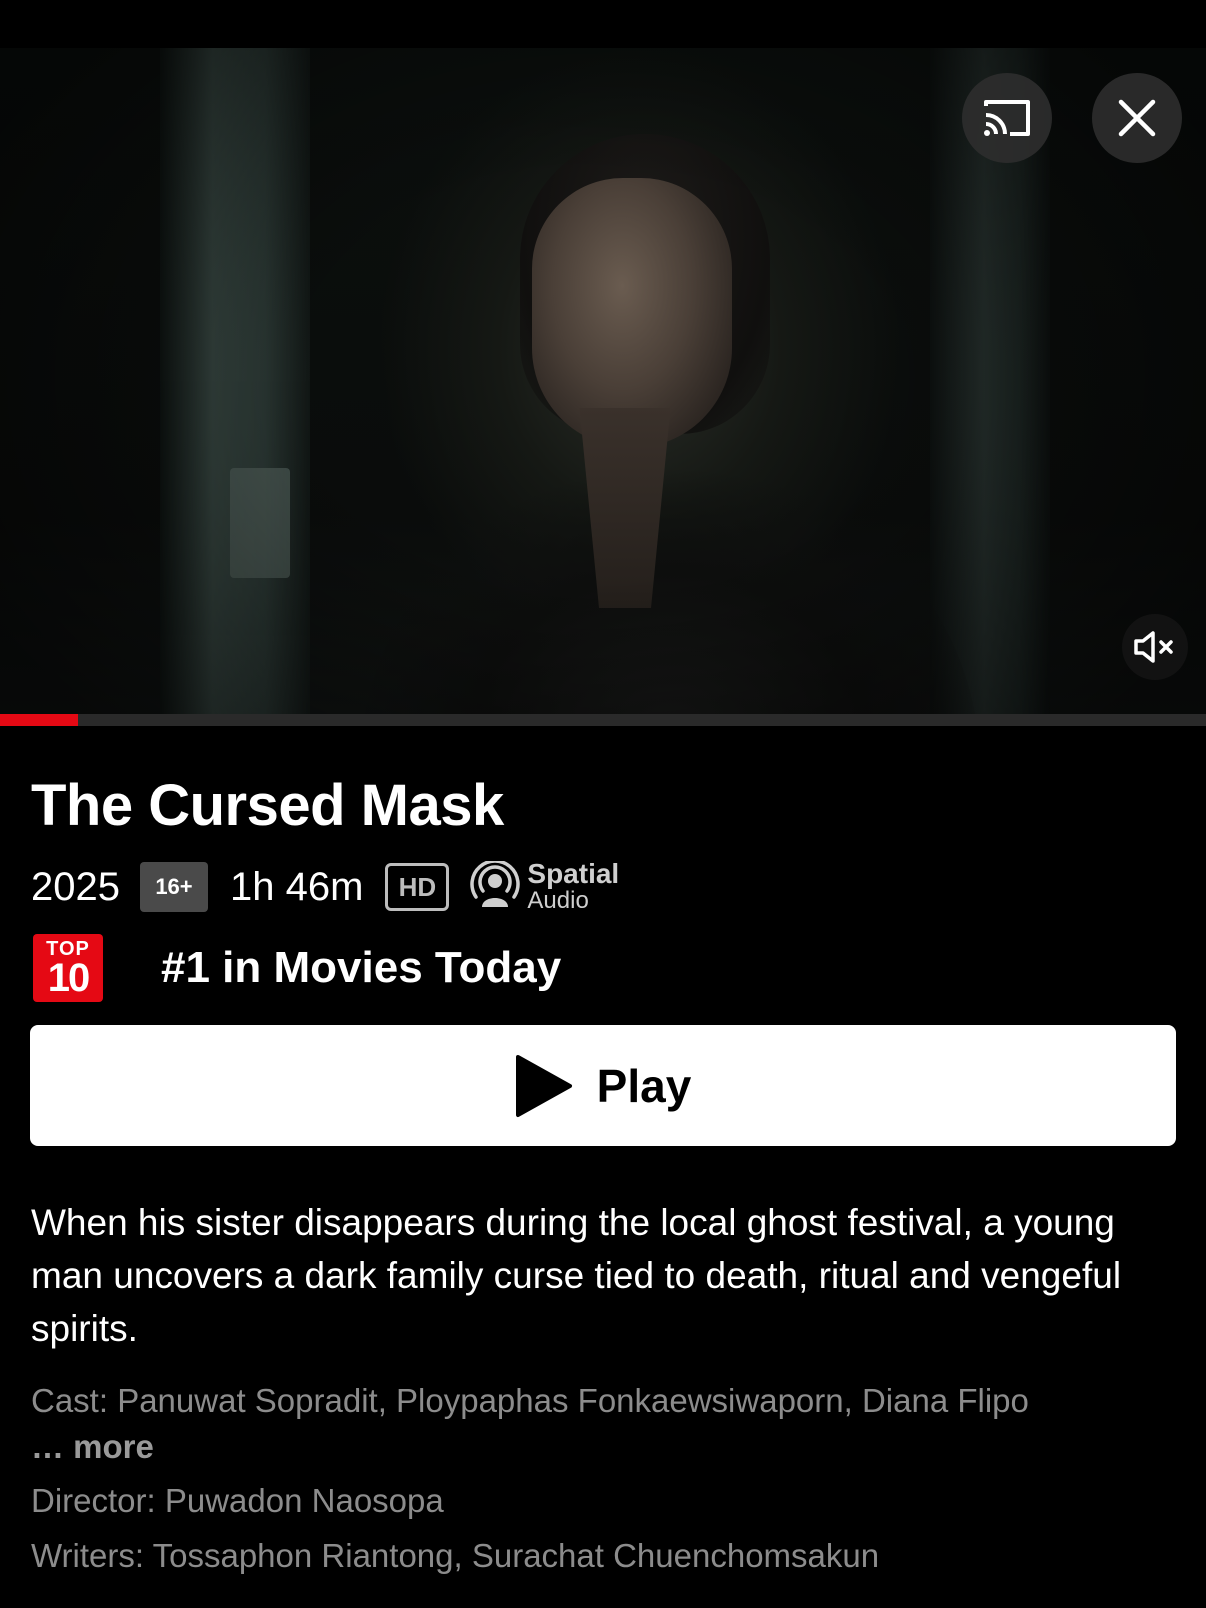 This screenshot has height=1608, width=1206. I want to click on close-icon, so click(1137, 118).